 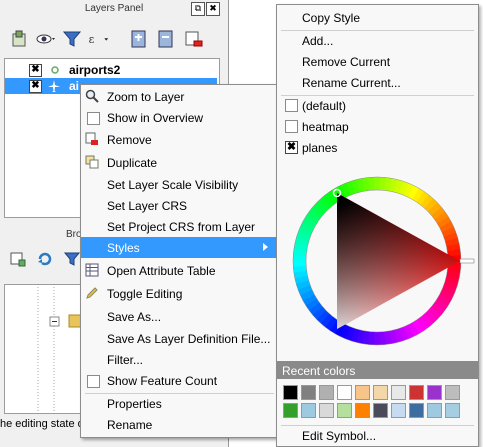 I want to click on point-layer-icon, so click(x=55, y=70).